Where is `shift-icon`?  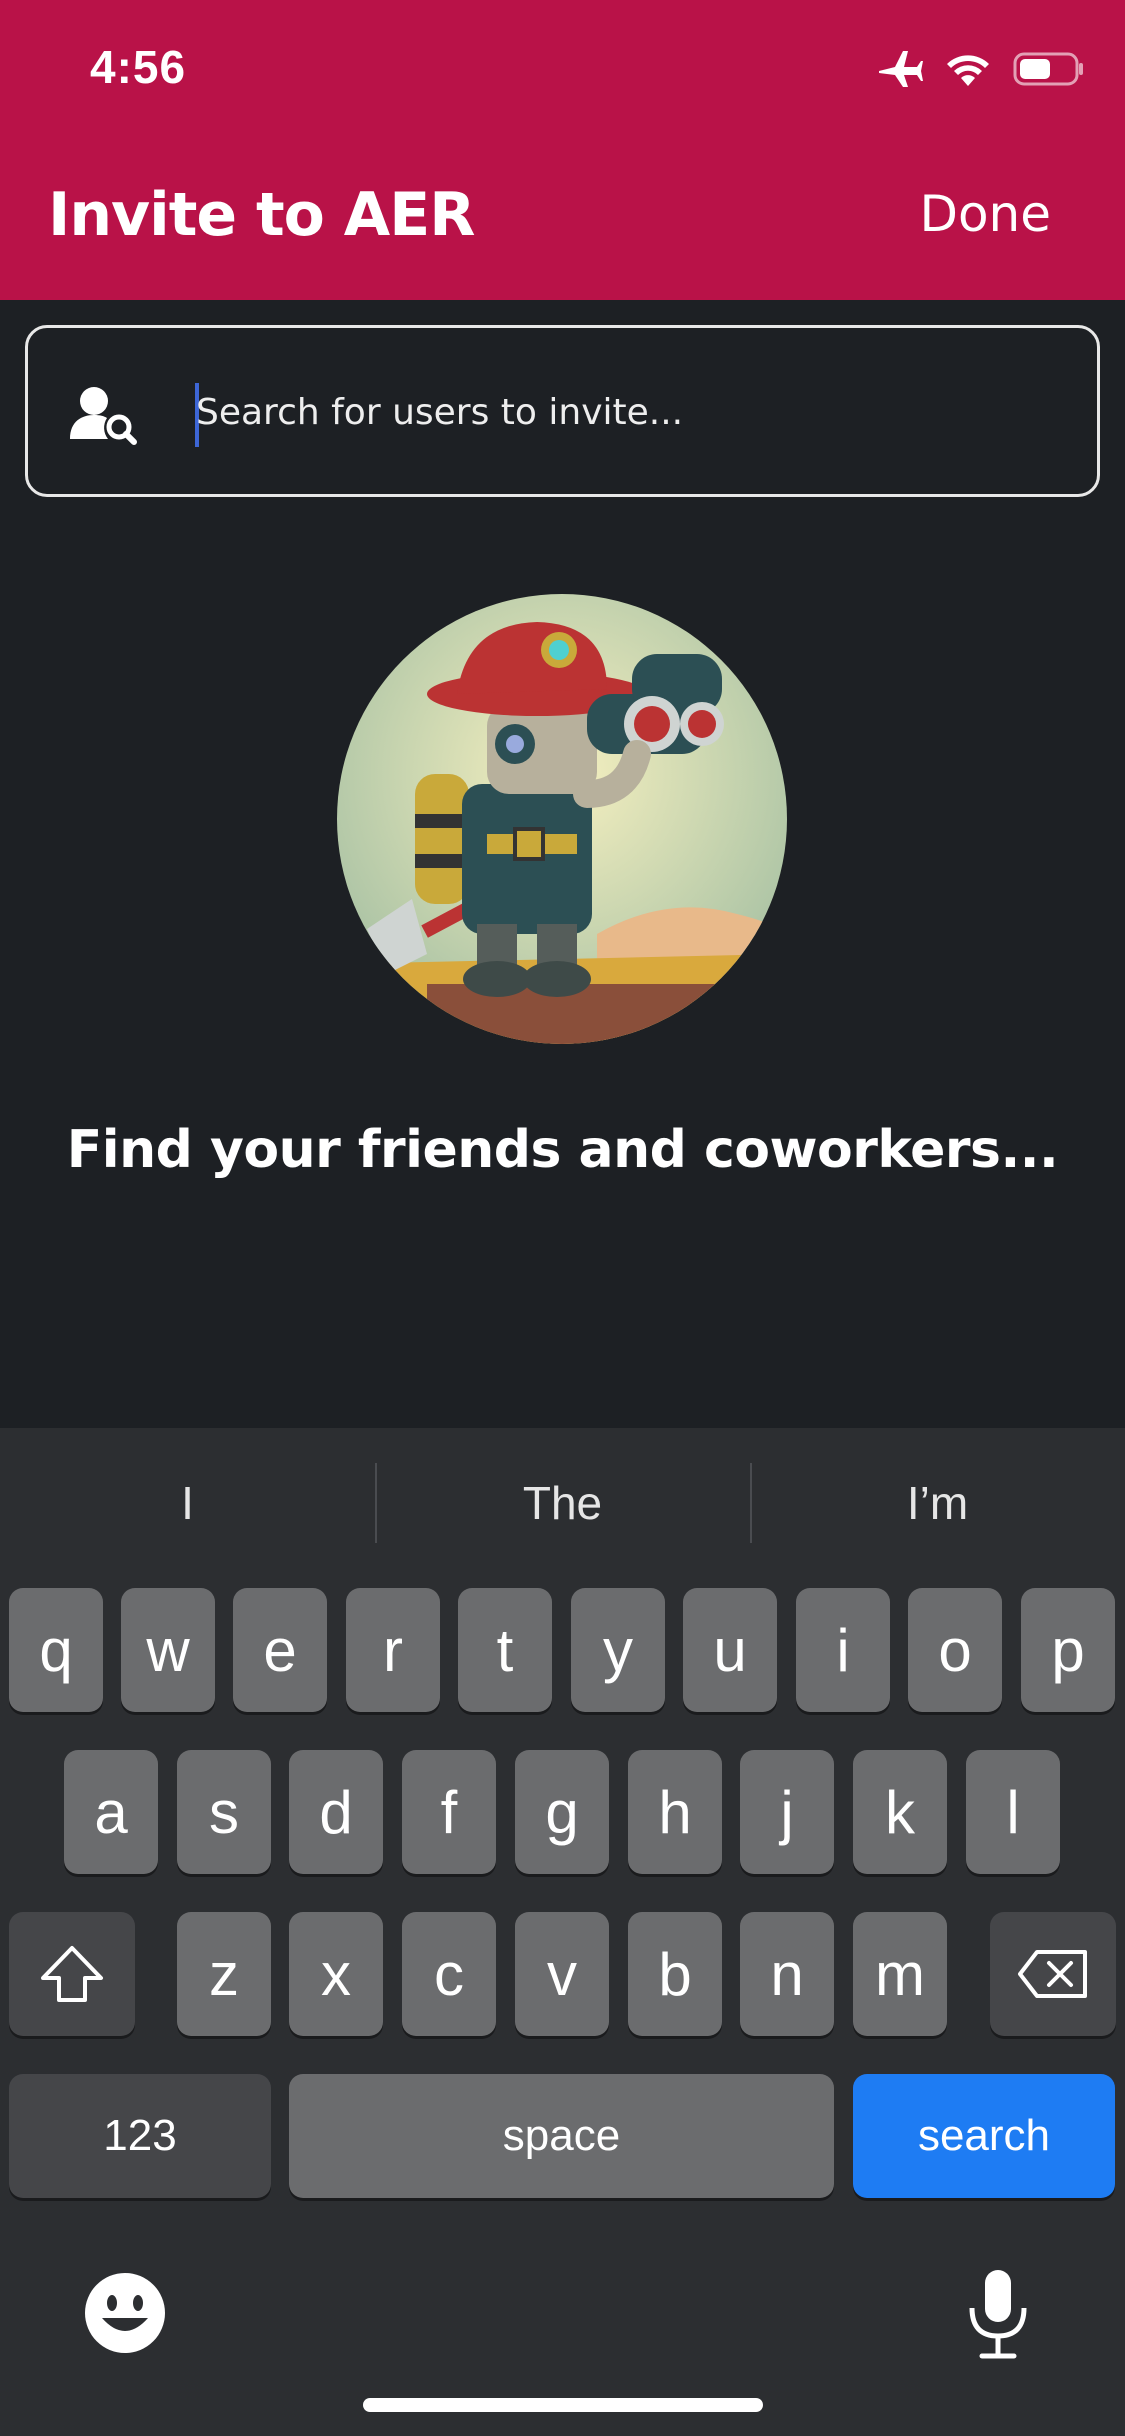 shift-icon is located at coordinates (72, 1974).